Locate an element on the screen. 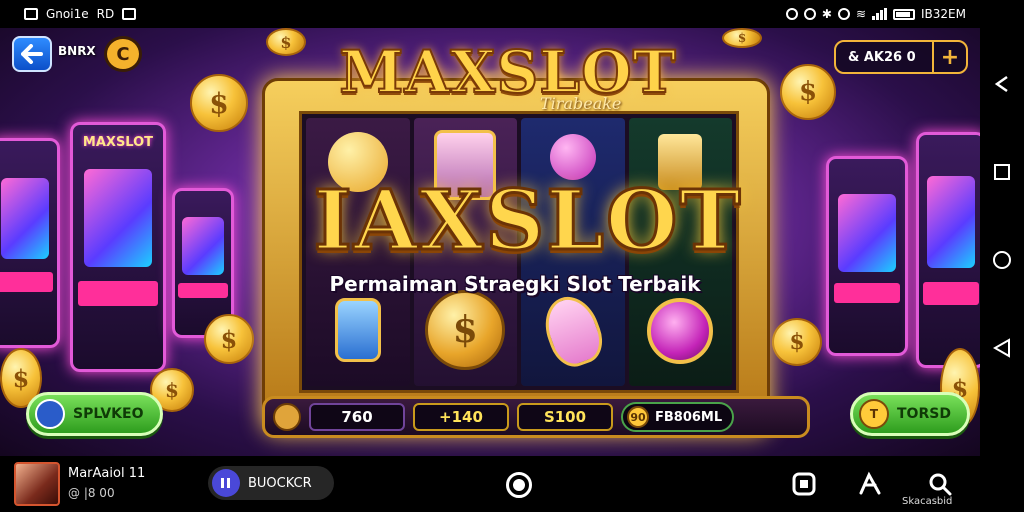  wifi-icon: ≋ is located at coordinates (861, 14).